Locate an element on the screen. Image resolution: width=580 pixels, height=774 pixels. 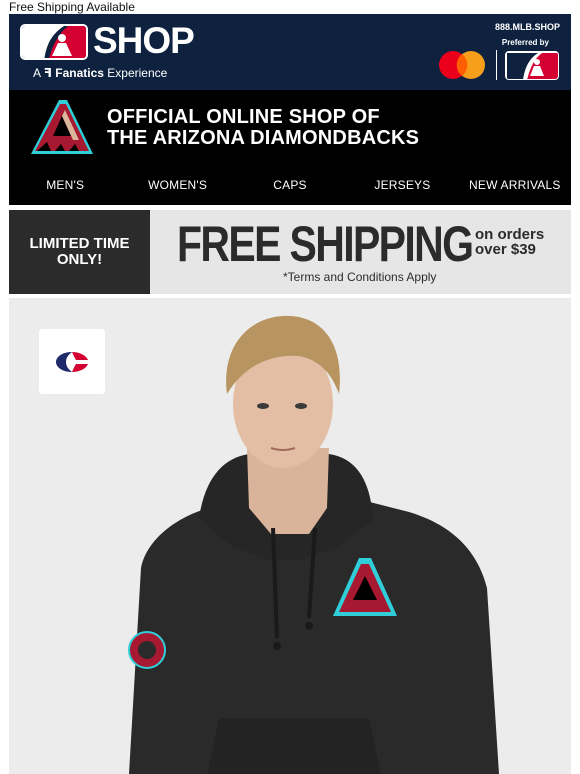
header-divider is located at coordinates (496, 65).